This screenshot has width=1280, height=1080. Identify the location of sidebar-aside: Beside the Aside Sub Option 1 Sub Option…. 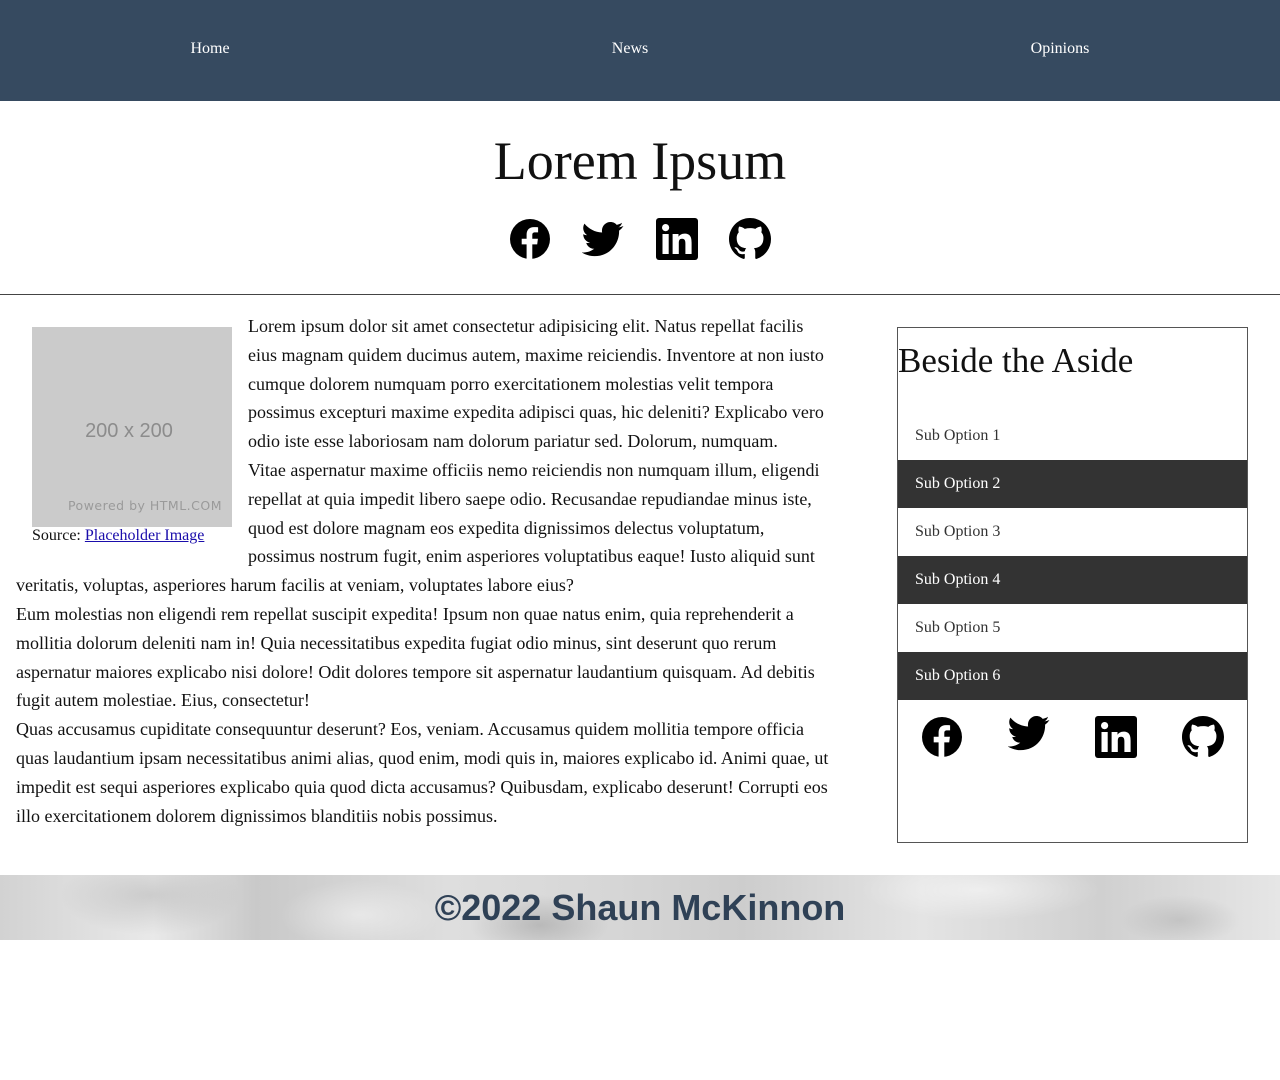
(1072, 585).